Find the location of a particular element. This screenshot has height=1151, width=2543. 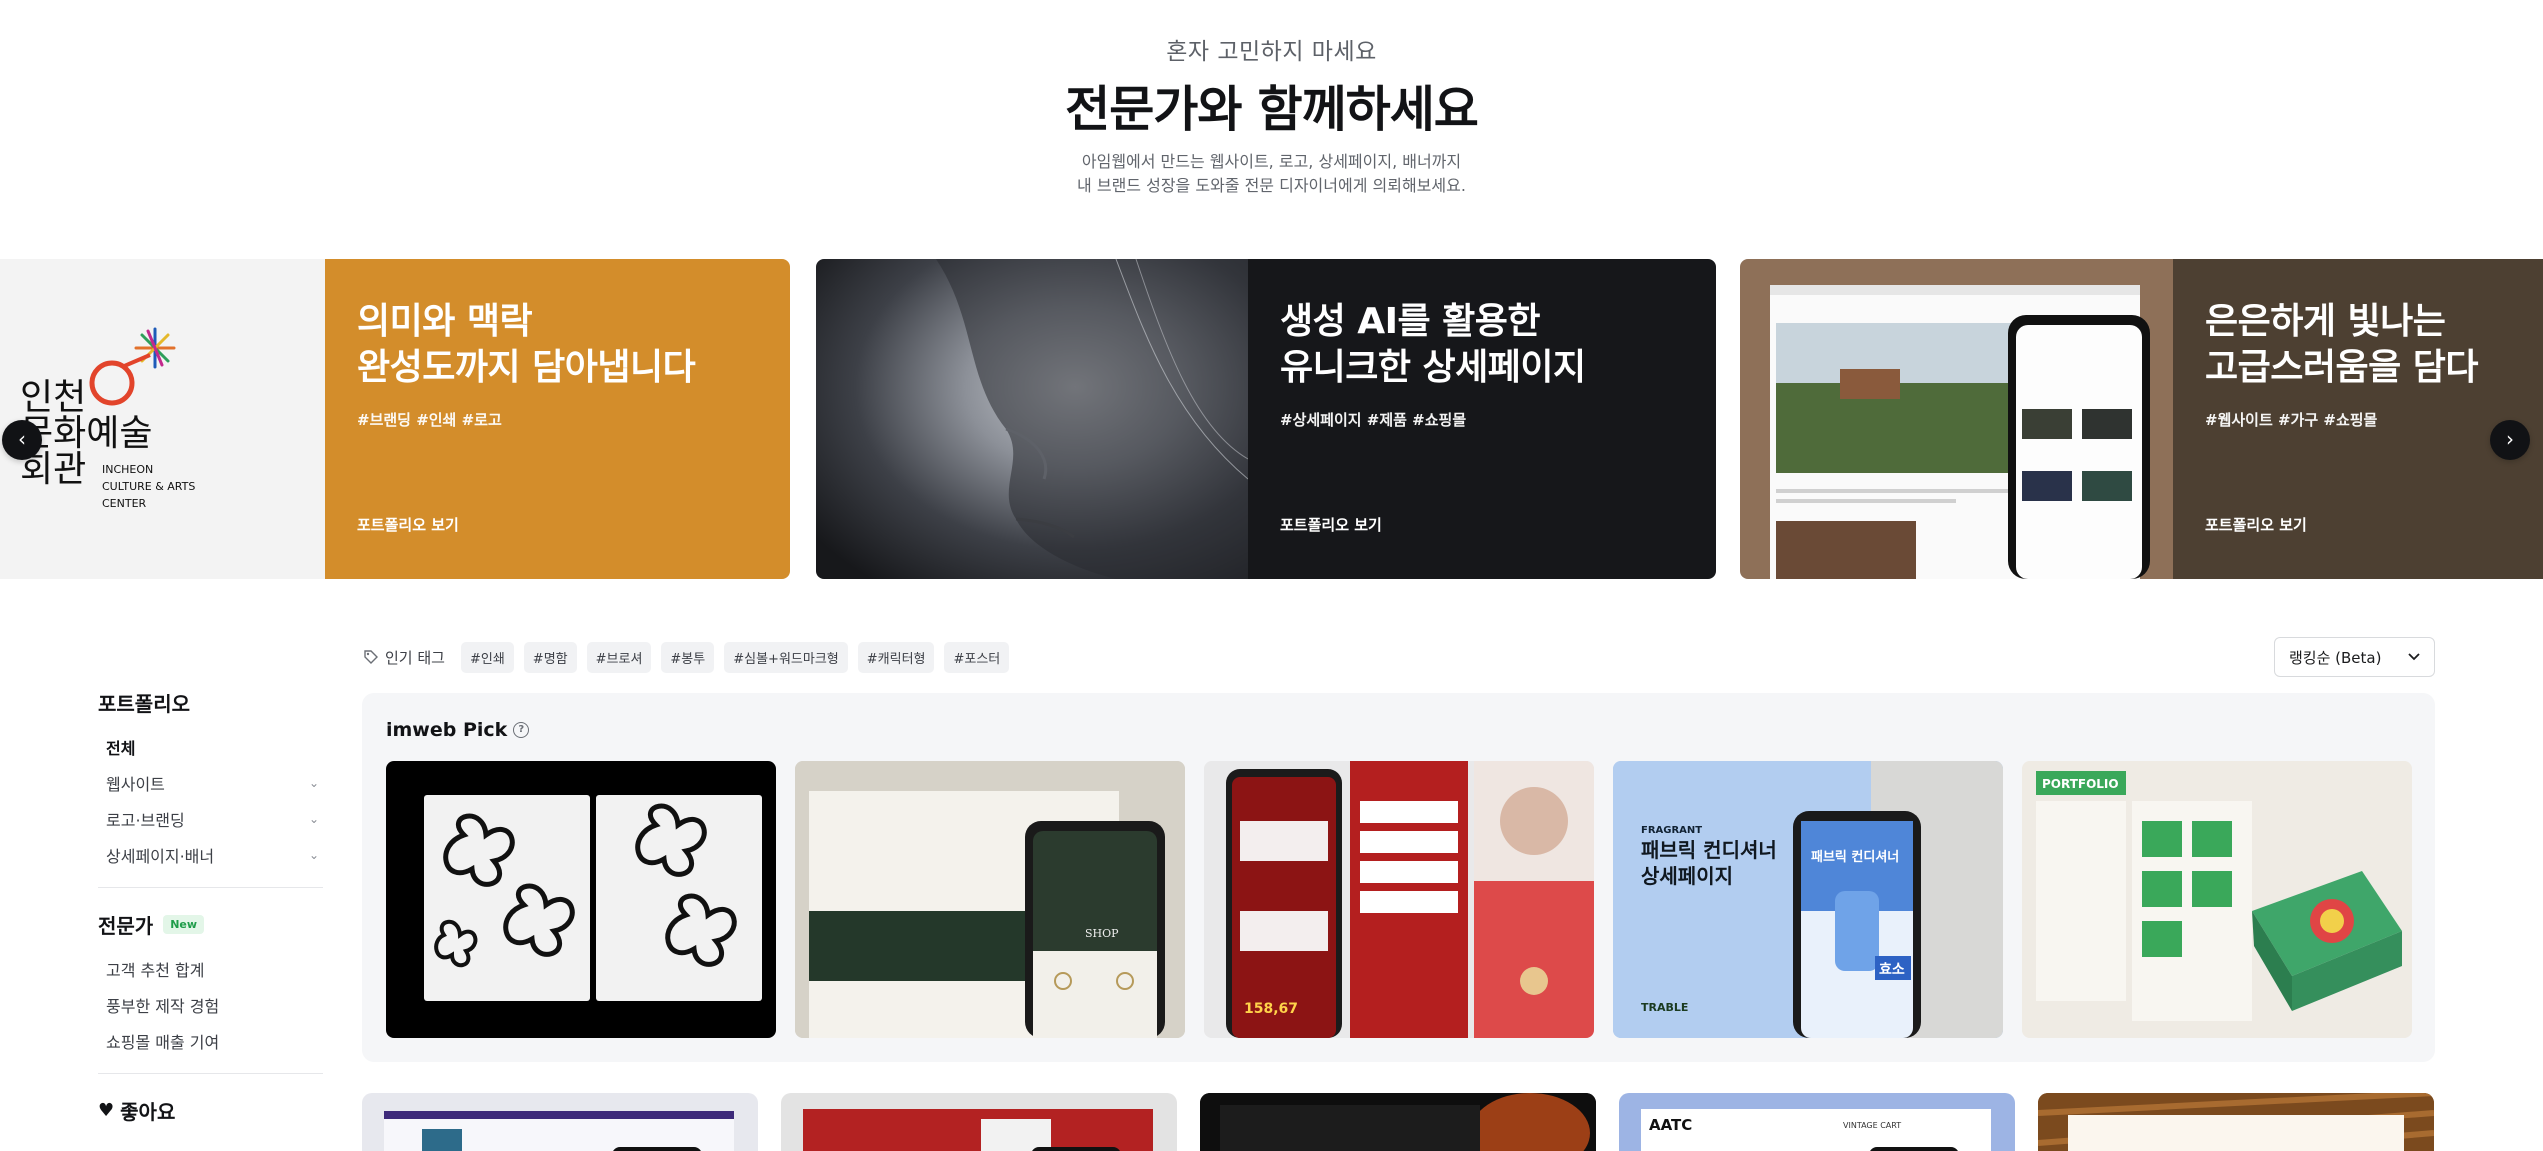

card-brand: FRAGRANT is located at coordinates (1671, 830).